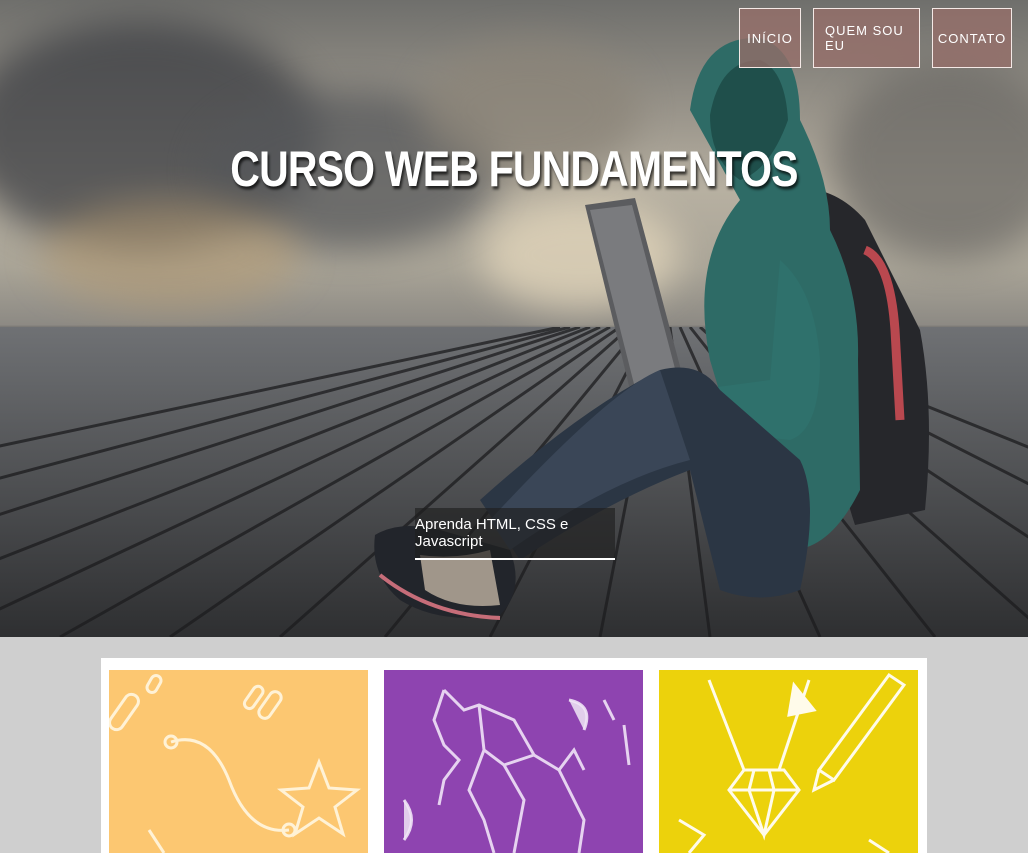 Image resolution: width=1028 pixels, height=853 pixels. What do you see at coordinates (516, 770) in the screenshot?
I see `elephant-icon` at bounding box center [516, 770].